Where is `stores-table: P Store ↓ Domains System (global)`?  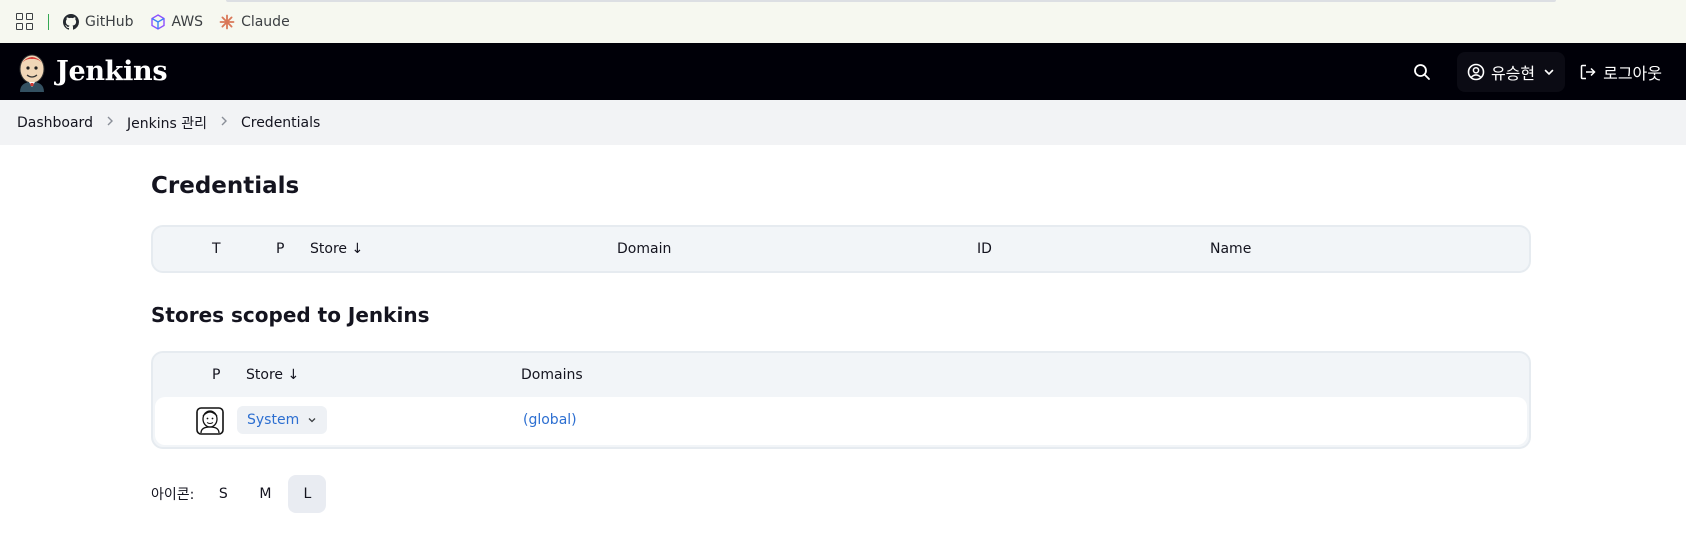
stores-table: P Store ↓ Domains System (global) is located at coordinates (841, 400).